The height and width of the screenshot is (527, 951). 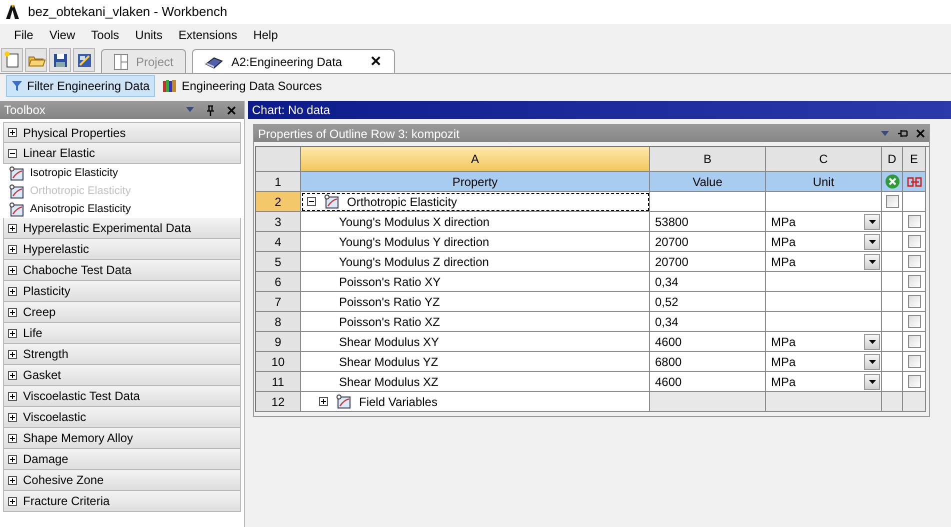 I want to click on category-row: Gasket, so click(x=122, y=375).